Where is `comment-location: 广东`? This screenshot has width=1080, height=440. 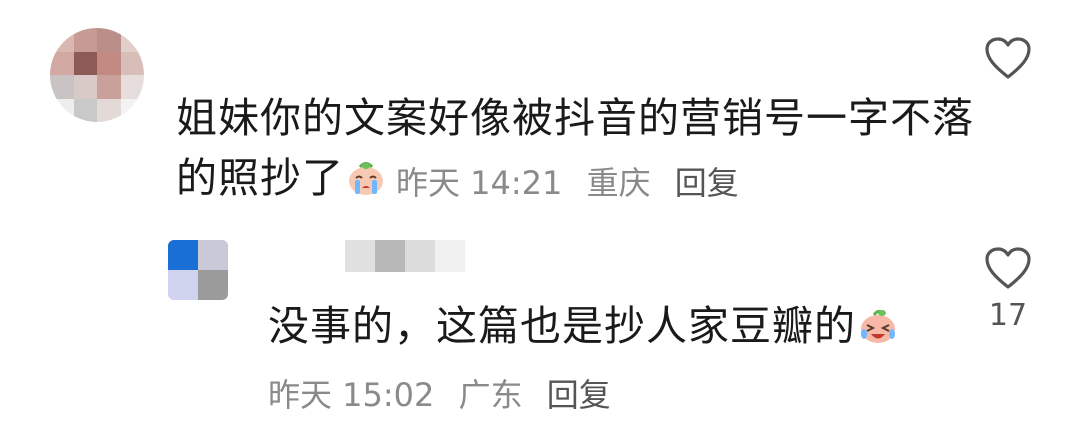 comment-location: 广东 is located at coordinates (490, 395).